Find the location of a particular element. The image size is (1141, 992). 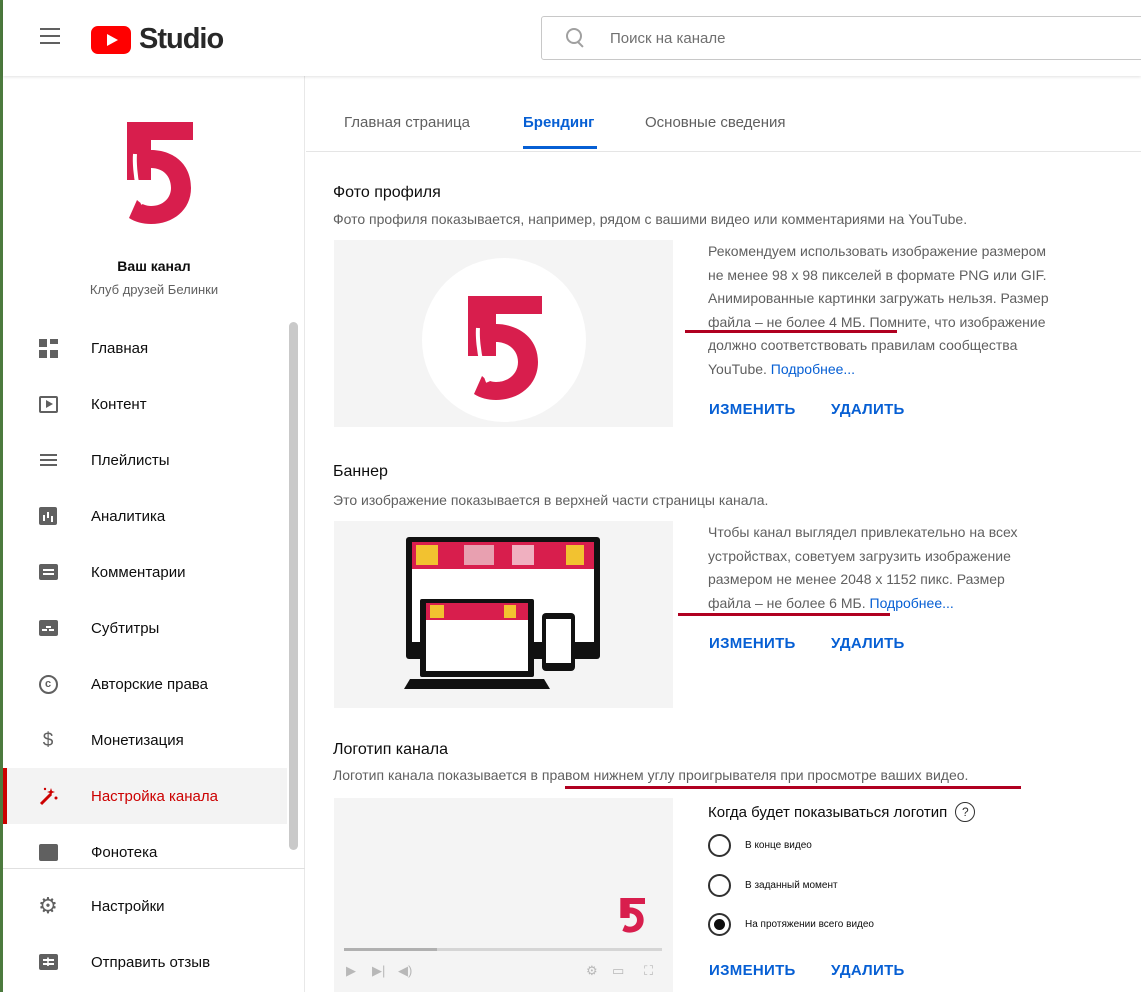

tab-basic-info: Основные сведения is located at coordinates (715, 122).